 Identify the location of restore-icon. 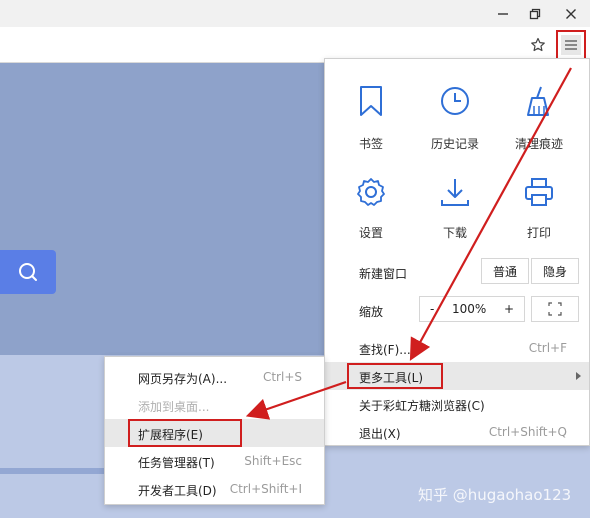
(535, 13).